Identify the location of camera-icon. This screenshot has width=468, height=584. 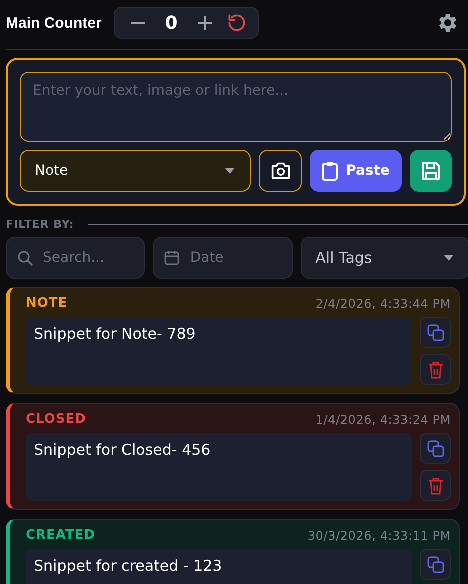
(281, 171).